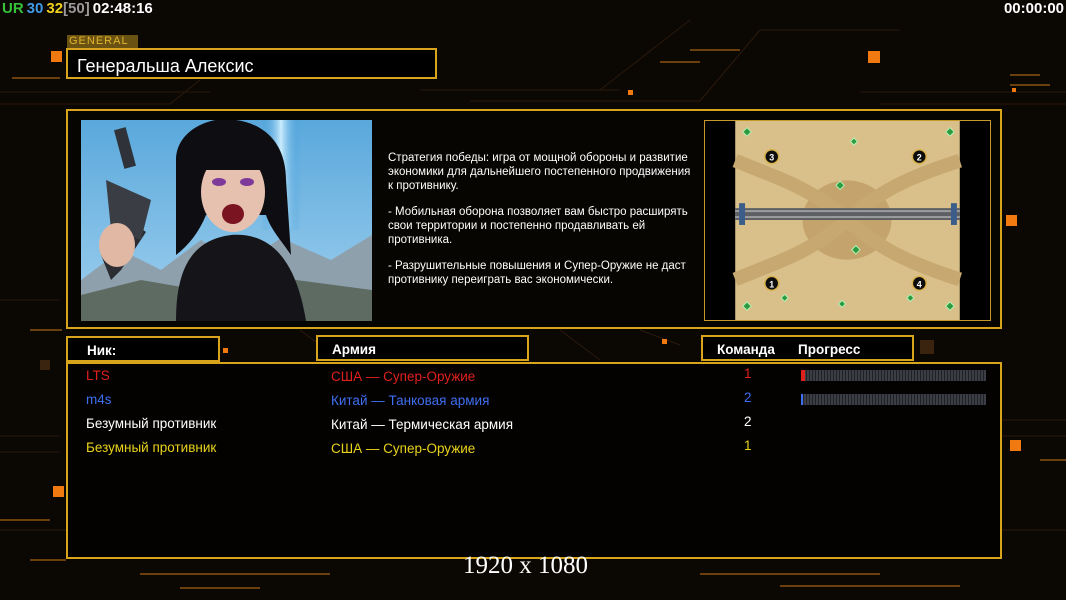 The height and width of the screenshot is (600, 1066). I want to click on hud-clock: 02:48:16, so click(122, 8).